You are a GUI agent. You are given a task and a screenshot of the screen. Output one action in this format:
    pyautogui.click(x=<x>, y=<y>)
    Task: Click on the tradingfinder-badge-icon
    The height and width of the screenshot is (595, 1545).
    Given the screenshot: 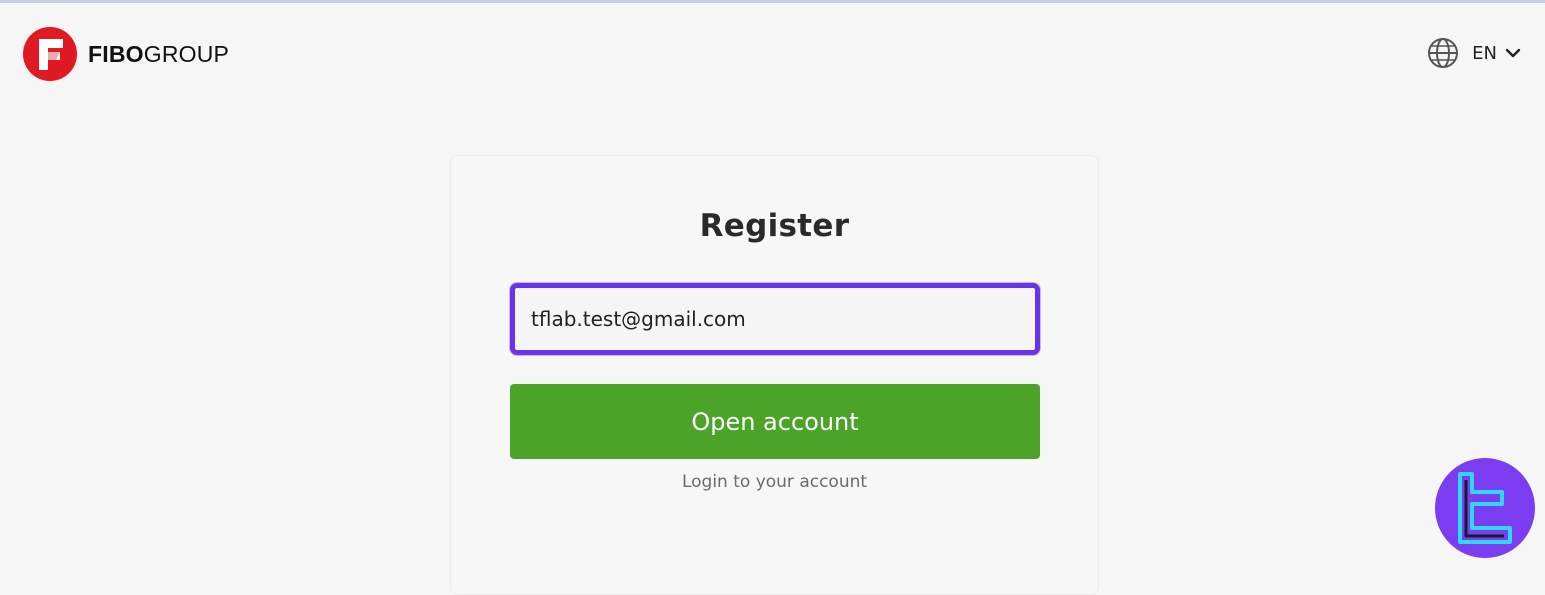 What is the action you would take?
    pyautogui.click(x=1485, y=508)
    